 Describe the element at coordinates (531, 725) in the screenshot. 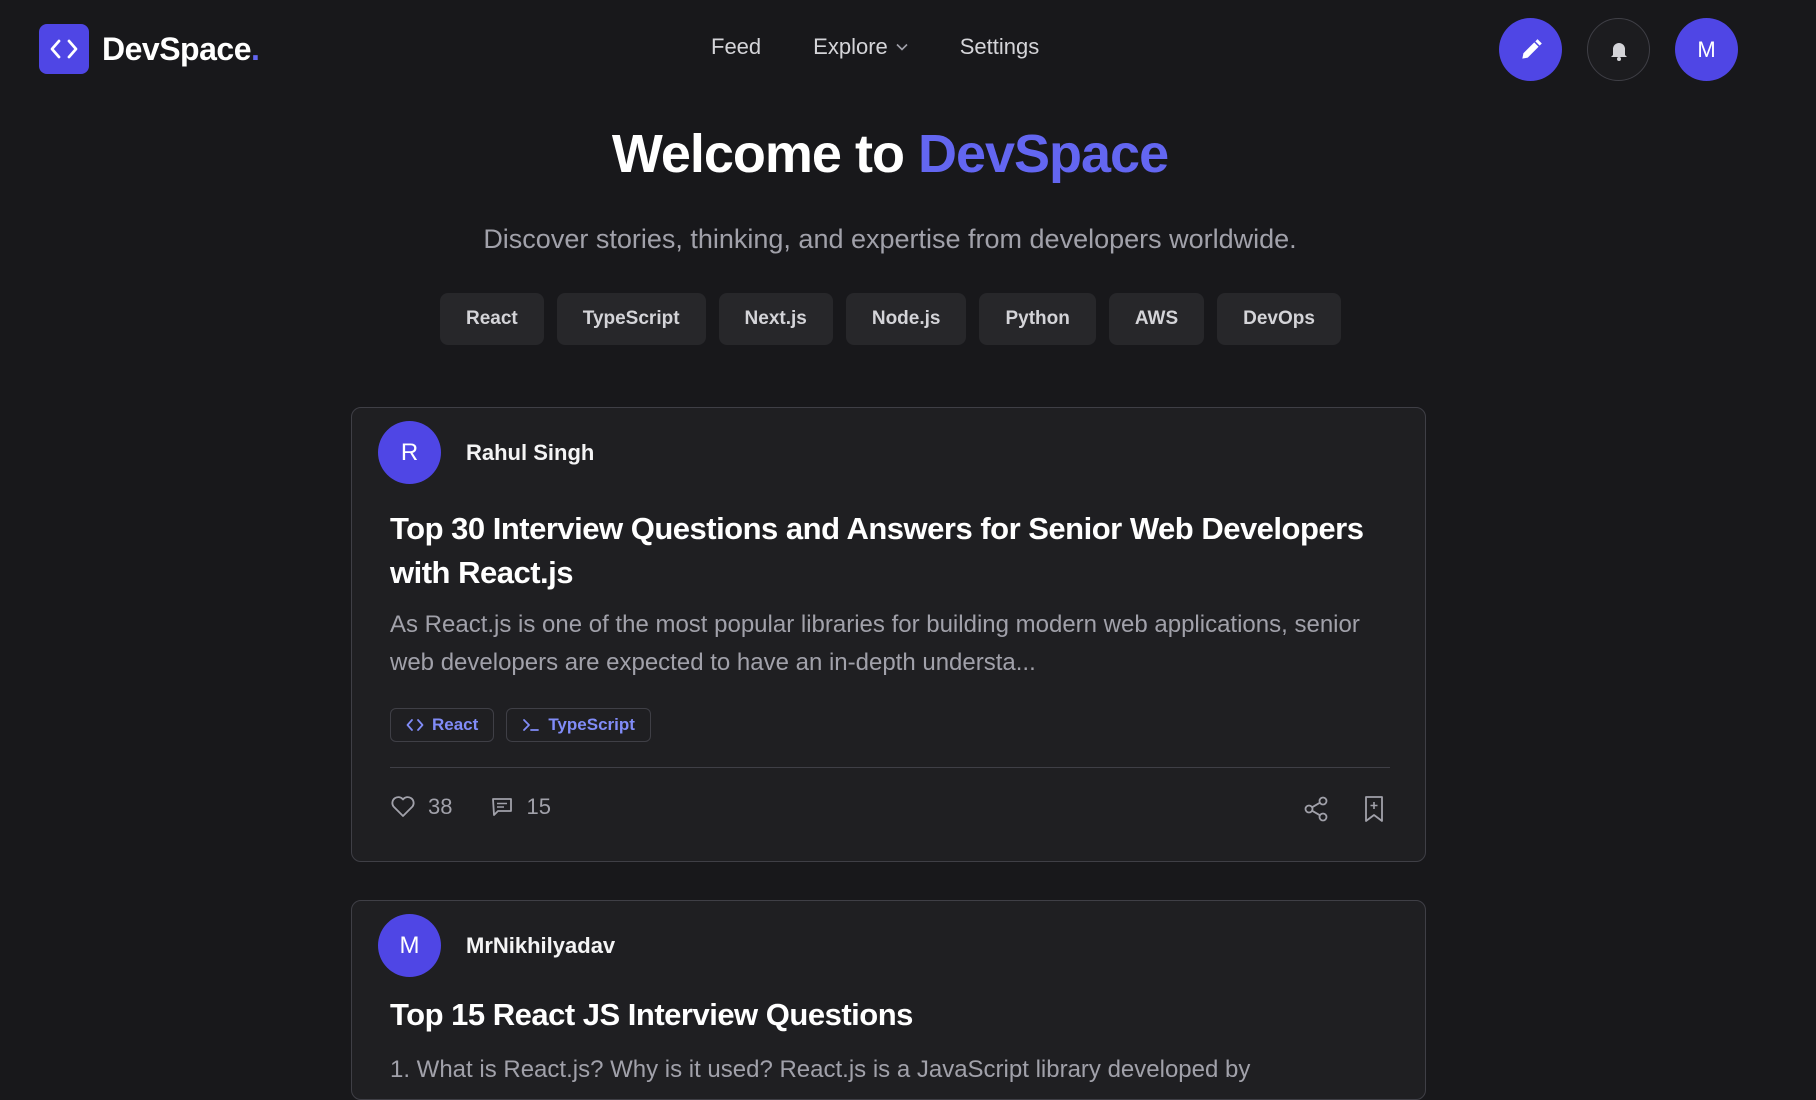

I see `terminal-icon` at that location.